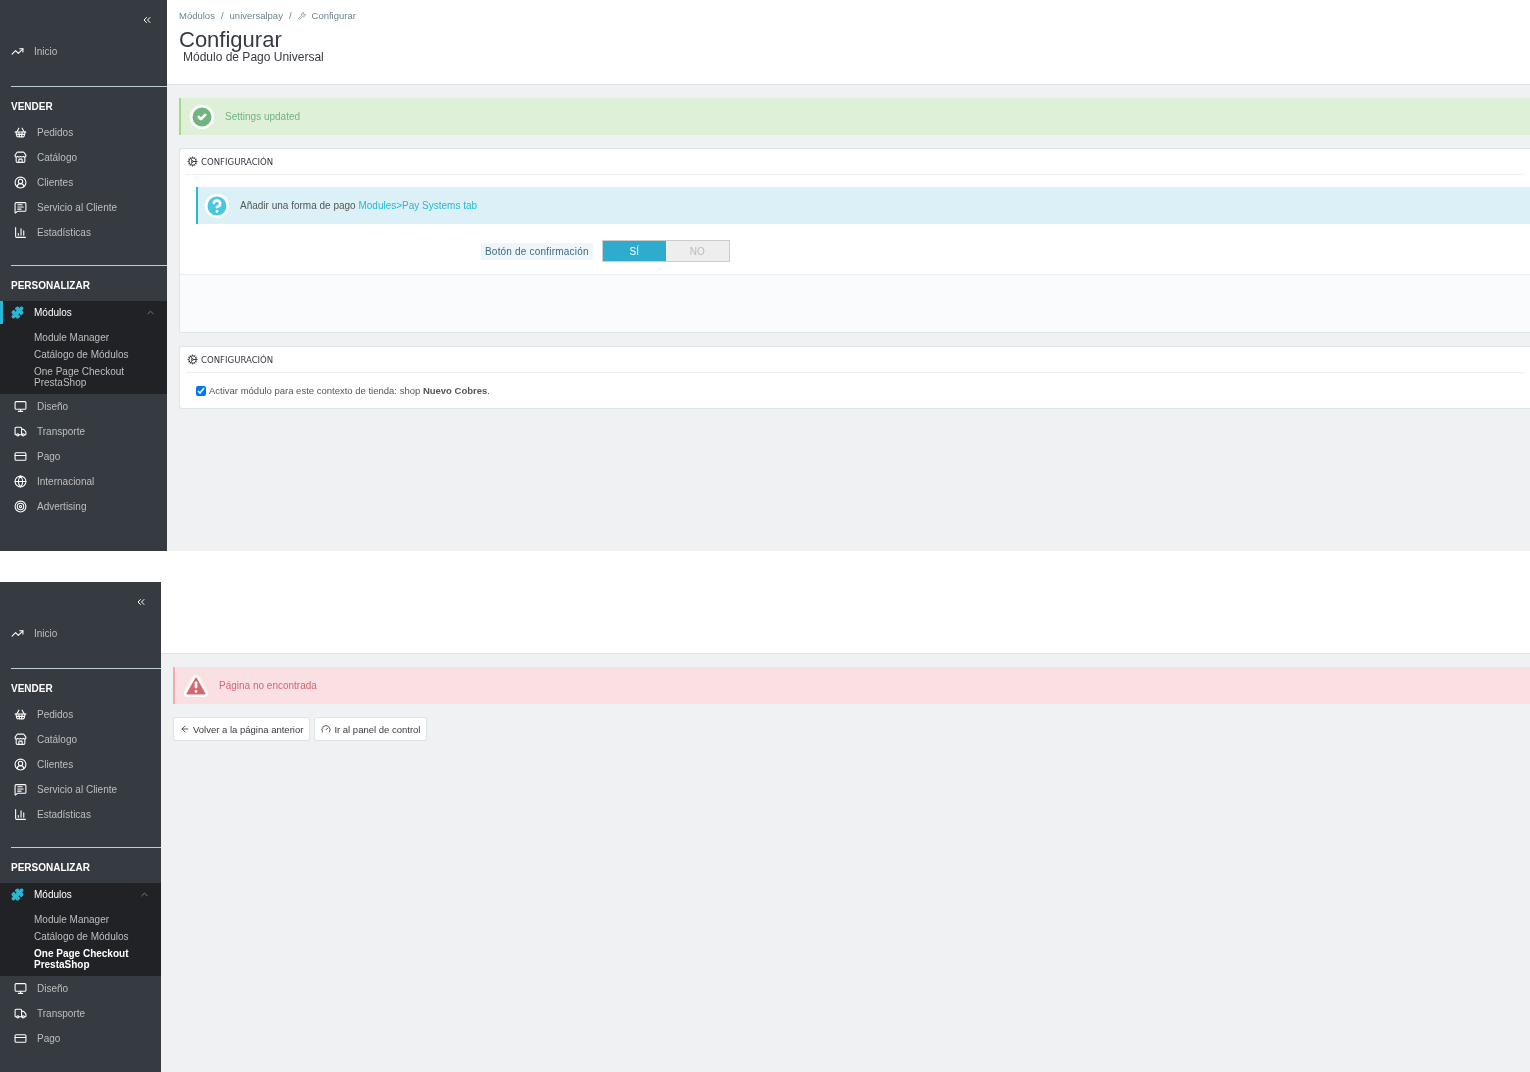 The width and height of the screenshot is (1530, 1072). What do you see at coordinates (301, 15) in the screenshot?
I see `wrench-icon` at bounding box center [301, 15].